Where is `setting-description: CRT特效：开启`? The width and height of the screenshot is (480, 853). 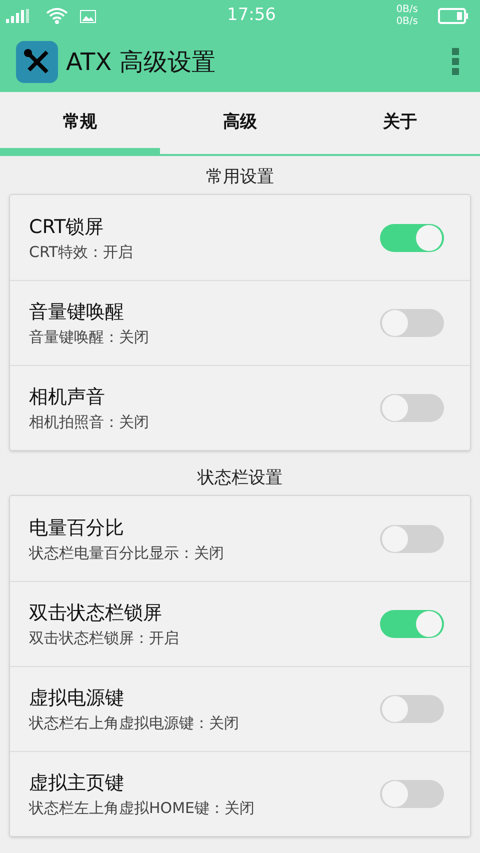
setting-description: CRT特效：开启 is located at coordinates (81, 252).